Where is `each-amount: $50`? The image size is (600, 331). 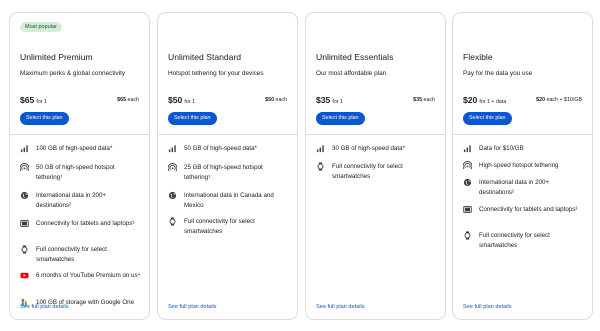
each-amount: $50 is located at coordinates (270, 100).